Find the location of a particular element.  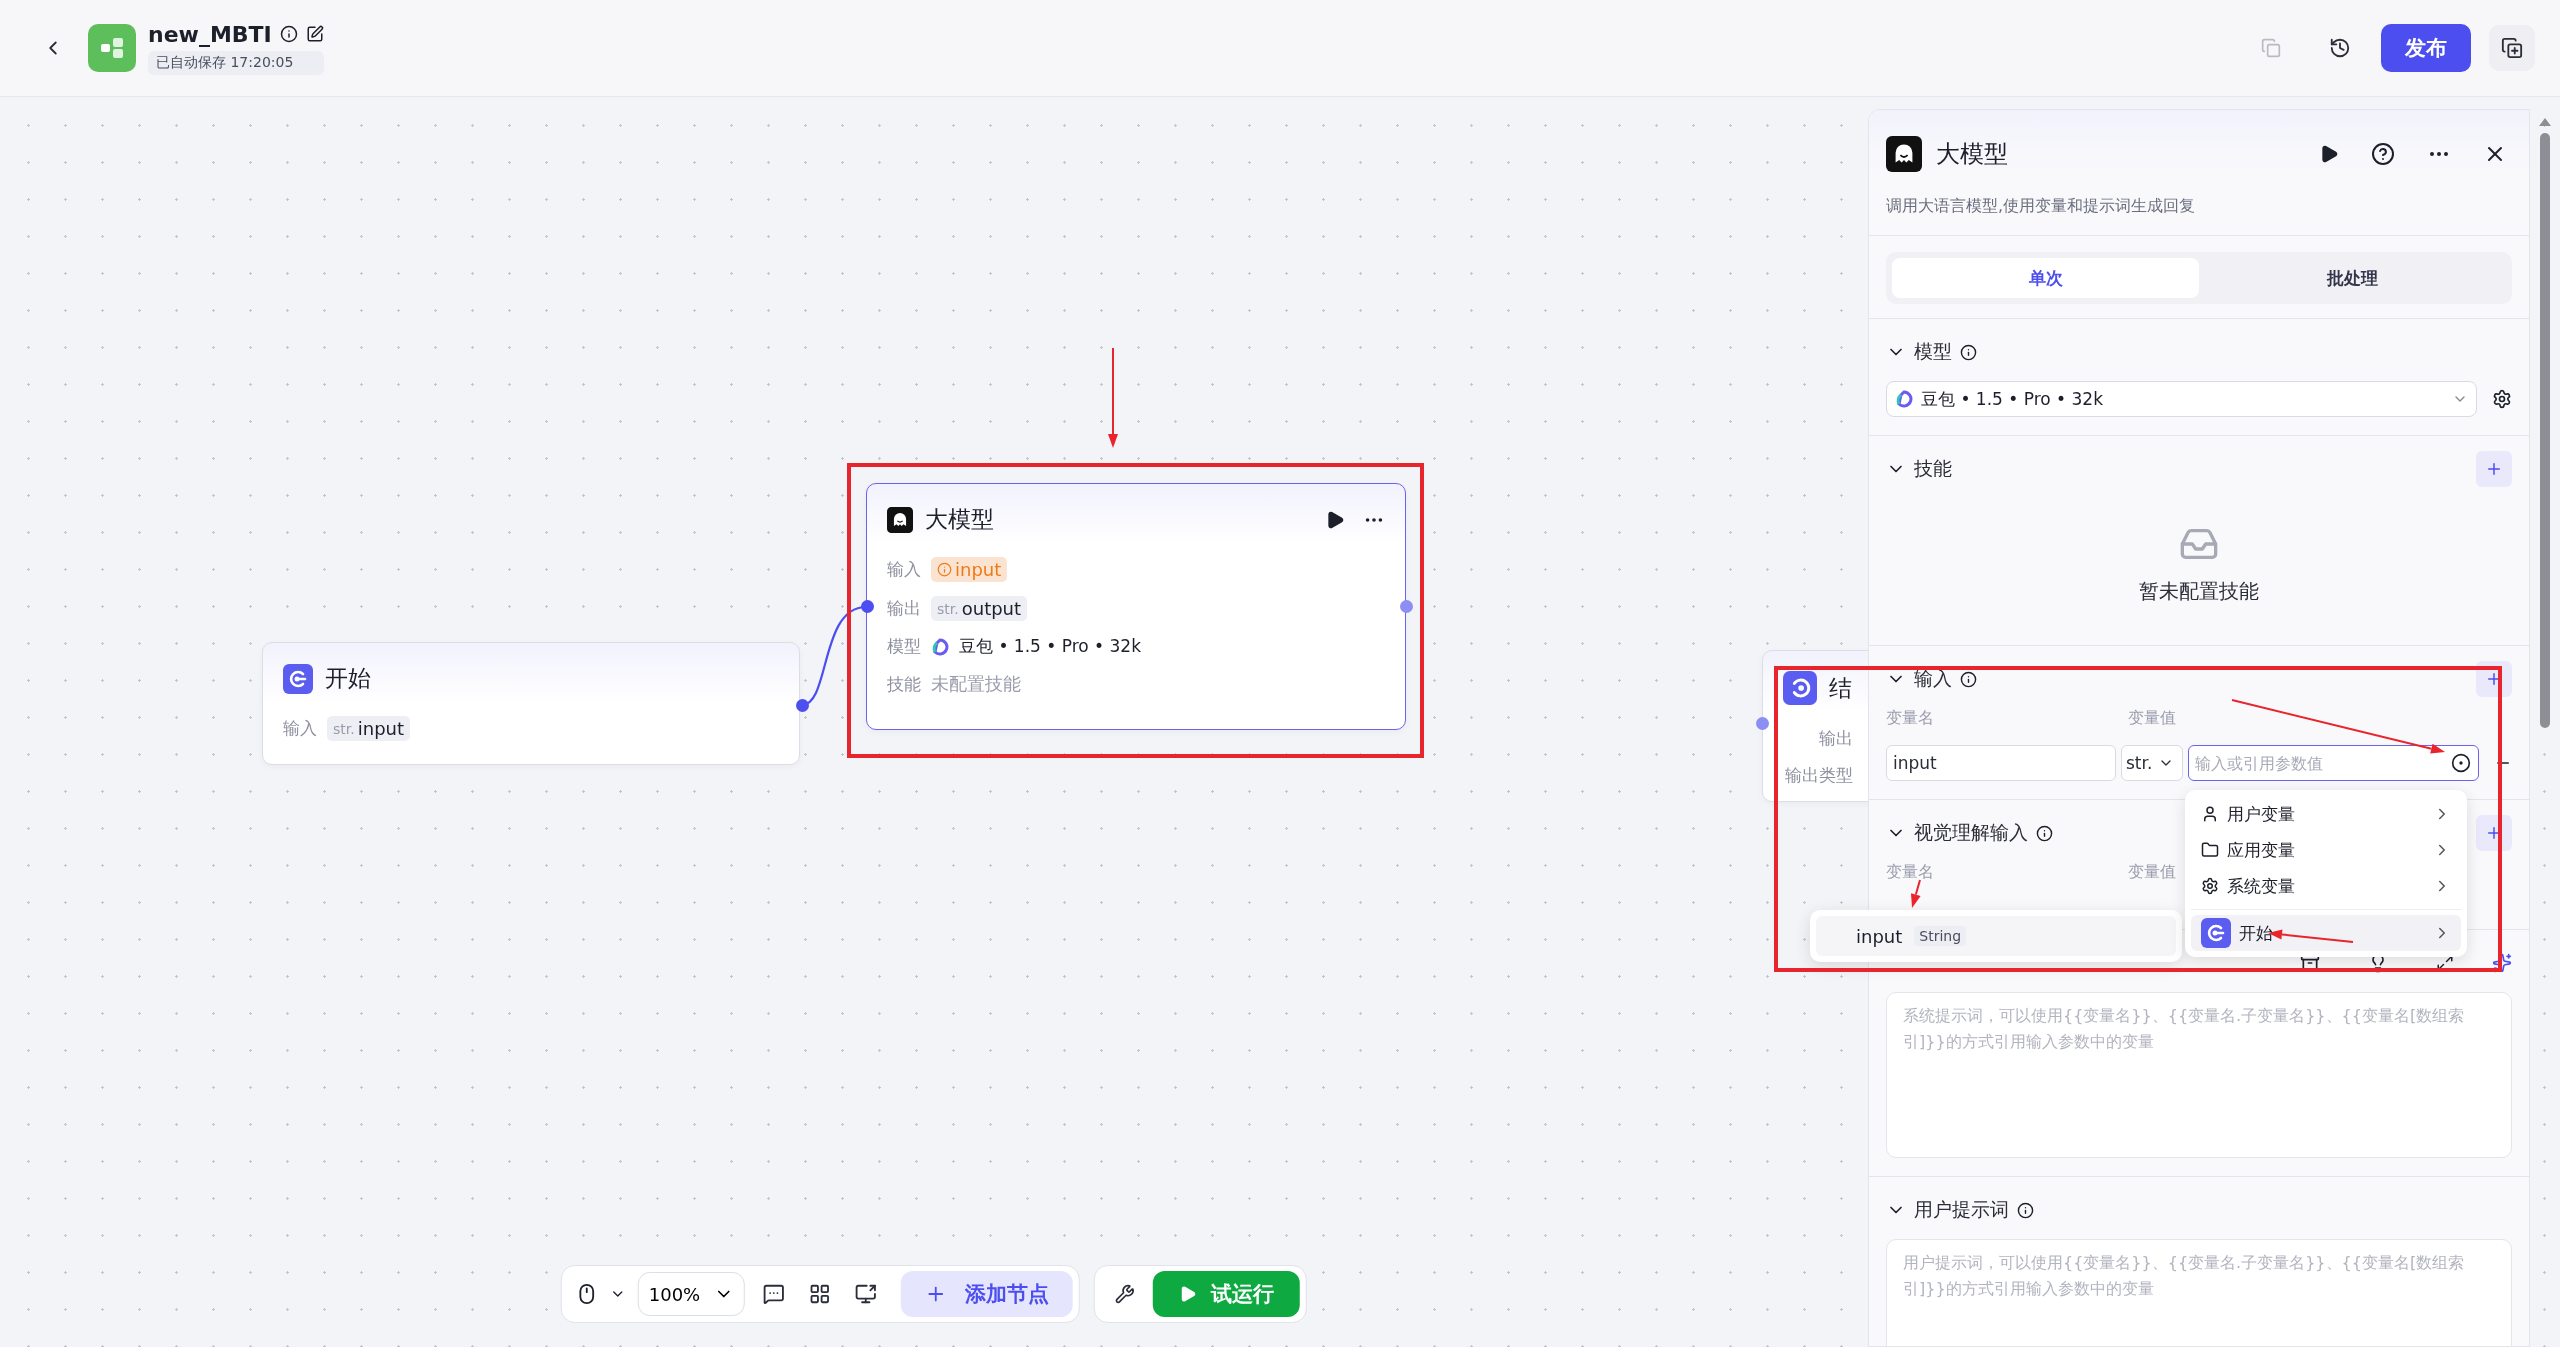

grid-icon is located at coordinates (820, 1294).